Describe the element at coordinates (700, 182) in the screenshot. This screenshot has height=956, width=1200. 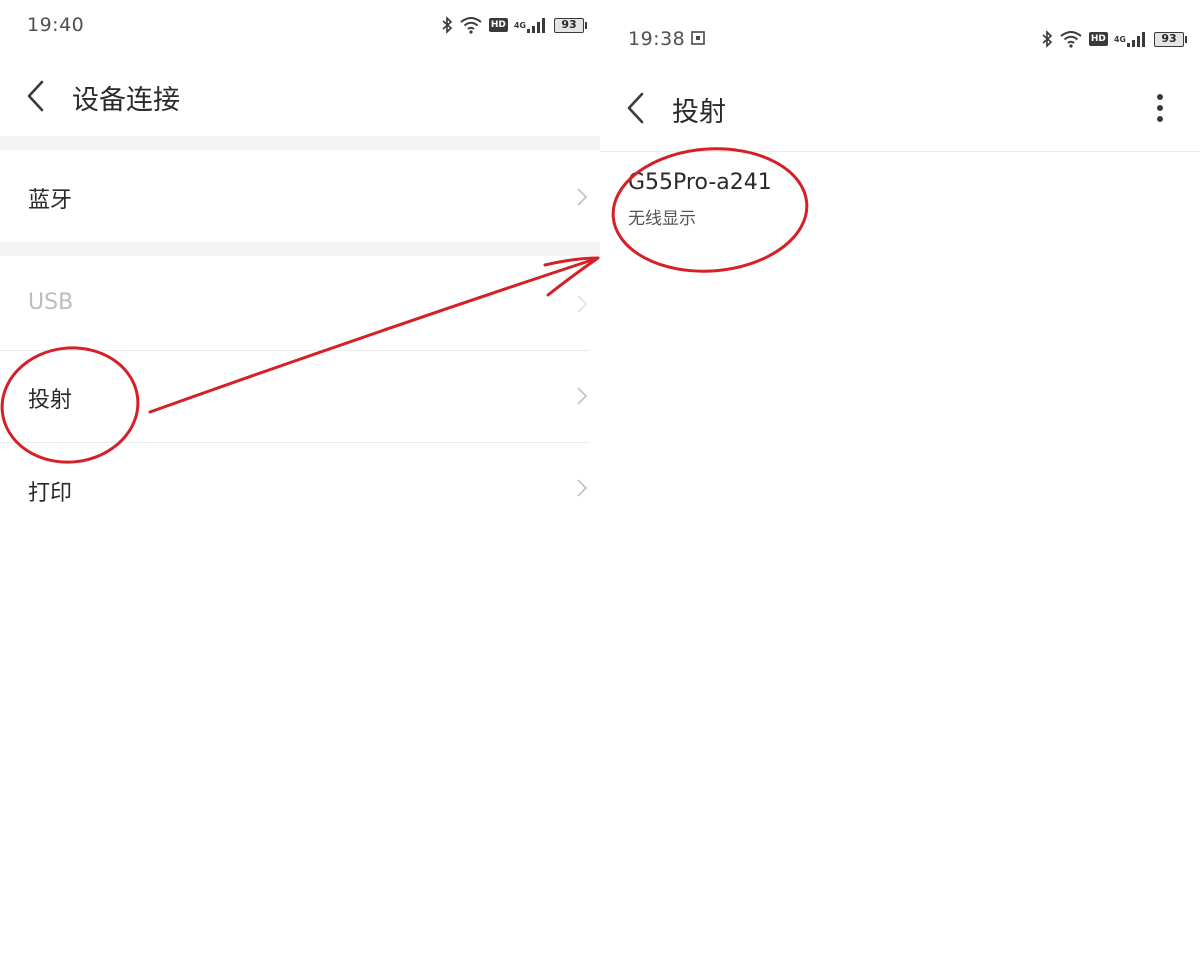
I see `device-name: G55Pro-a241` at that location.